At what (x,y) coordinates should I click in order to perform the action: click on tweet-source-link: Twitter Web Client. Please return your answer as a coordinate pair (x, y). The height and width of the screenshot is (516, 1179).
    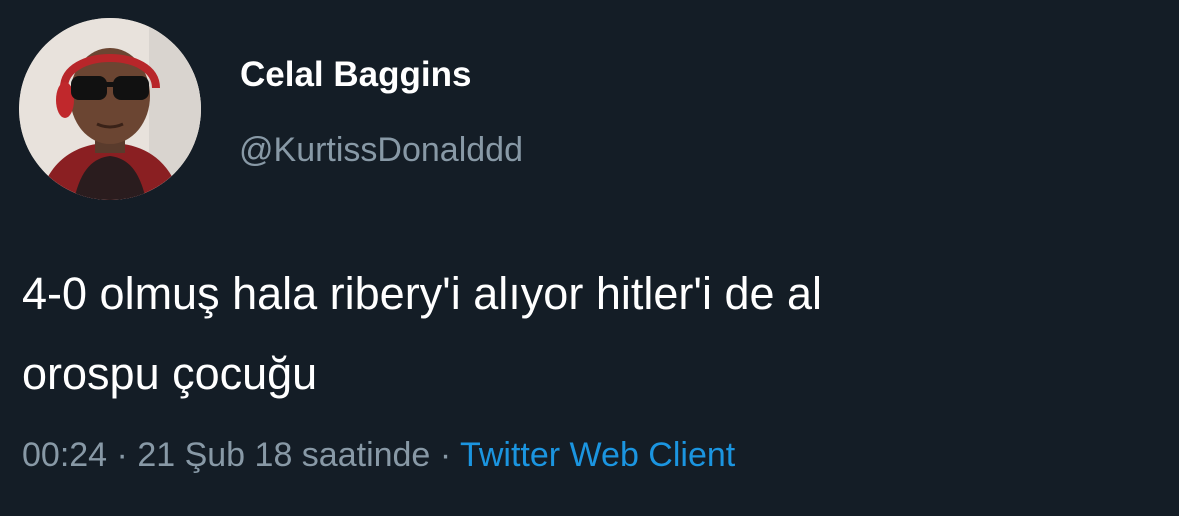
    Looking at the image, I should click on (597, 455).